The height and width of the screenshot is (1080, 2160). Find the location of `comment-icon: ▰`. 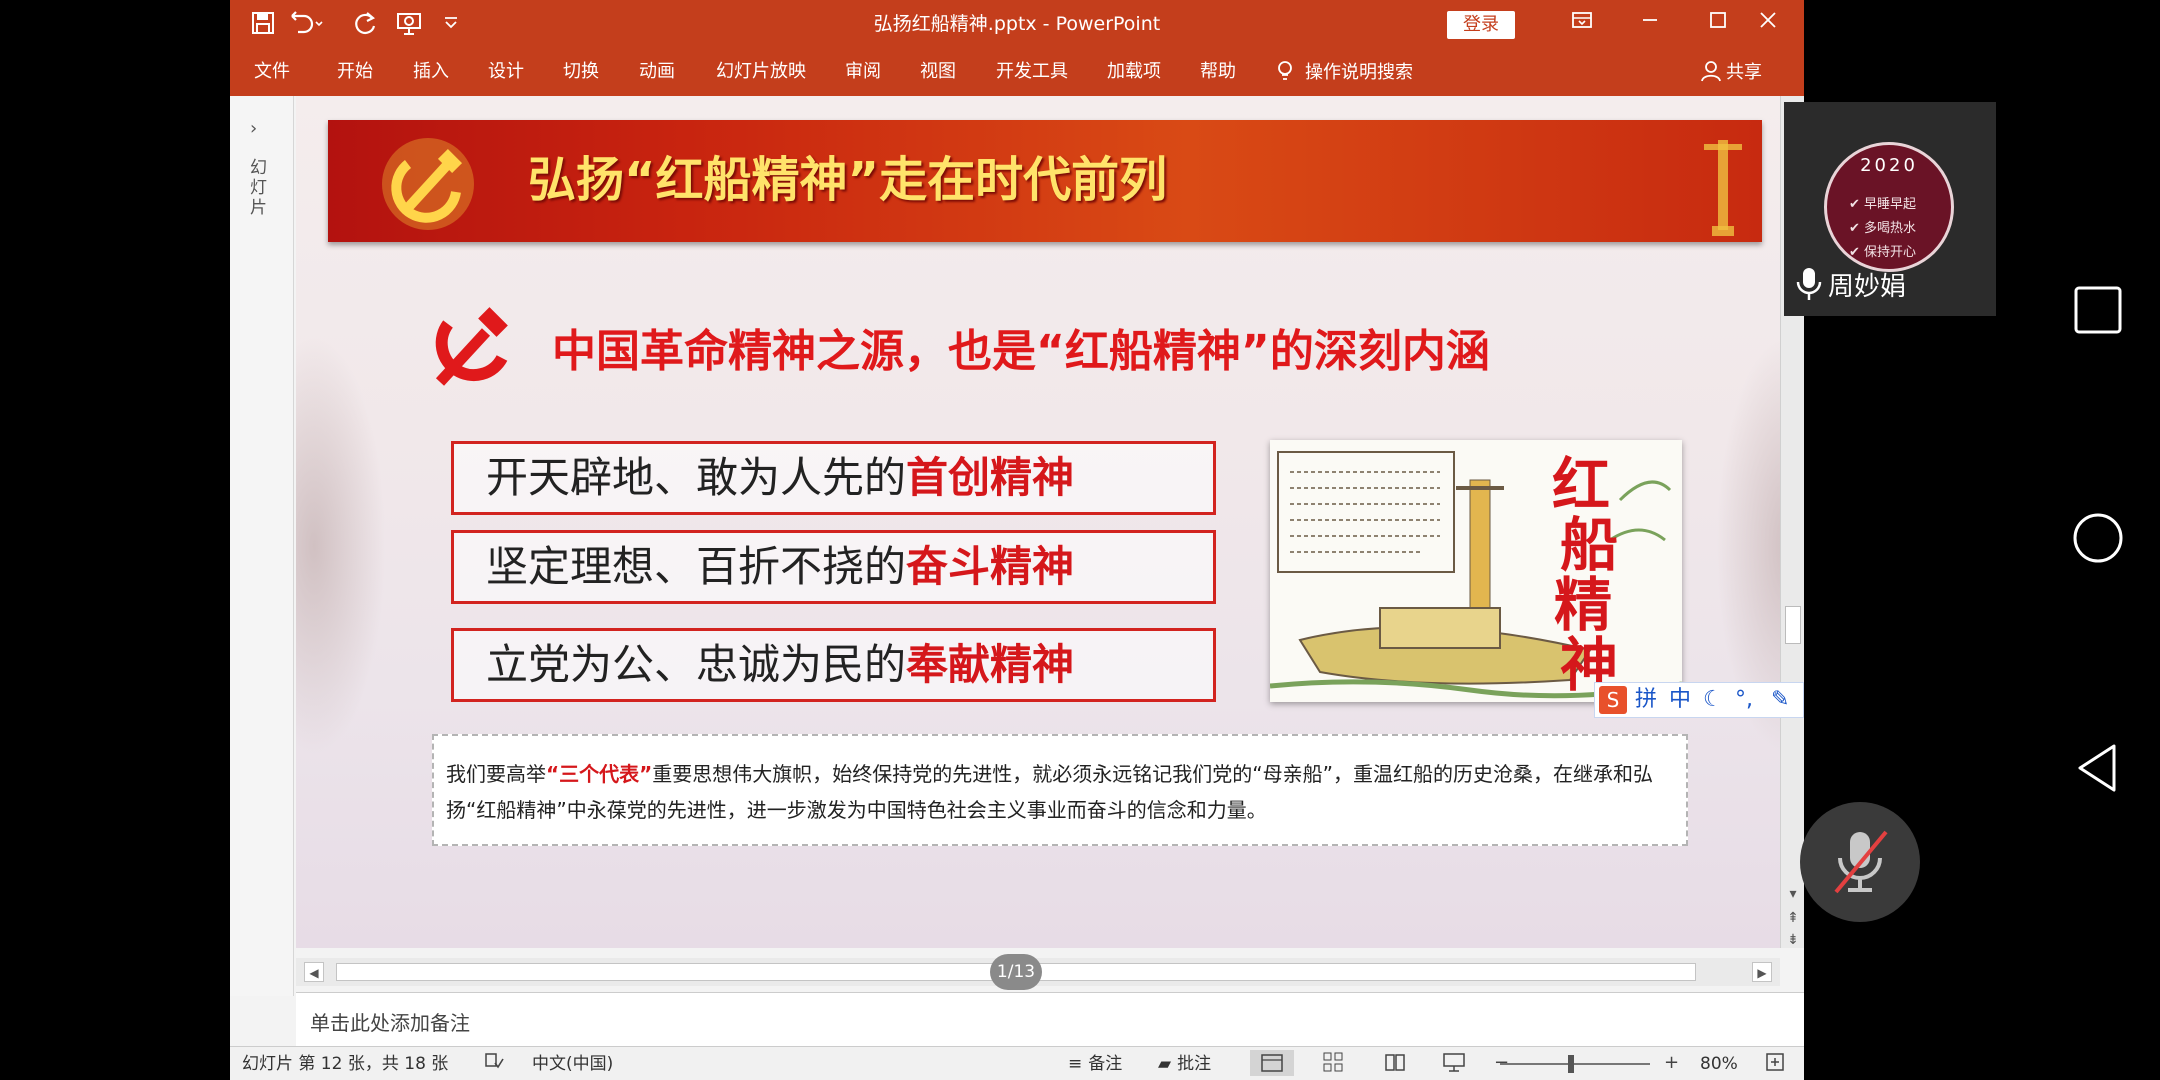

comment-icon: ▰ is located at coordinates (1165, 1064).